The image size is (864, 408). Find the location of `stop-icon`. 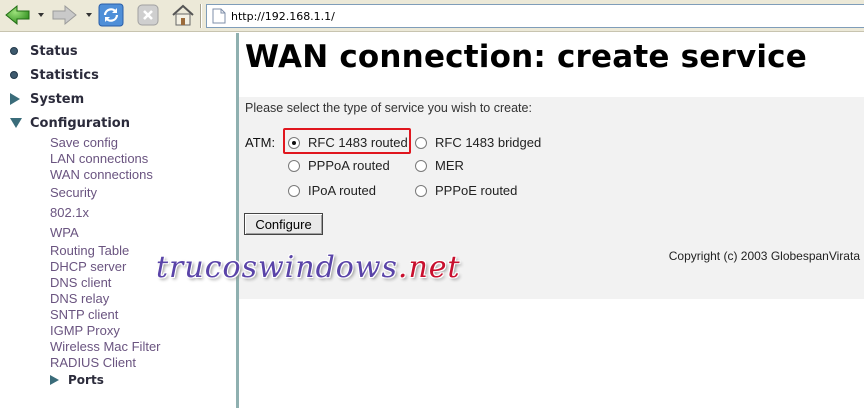

stop-icon is located at coordinates (148, 15).